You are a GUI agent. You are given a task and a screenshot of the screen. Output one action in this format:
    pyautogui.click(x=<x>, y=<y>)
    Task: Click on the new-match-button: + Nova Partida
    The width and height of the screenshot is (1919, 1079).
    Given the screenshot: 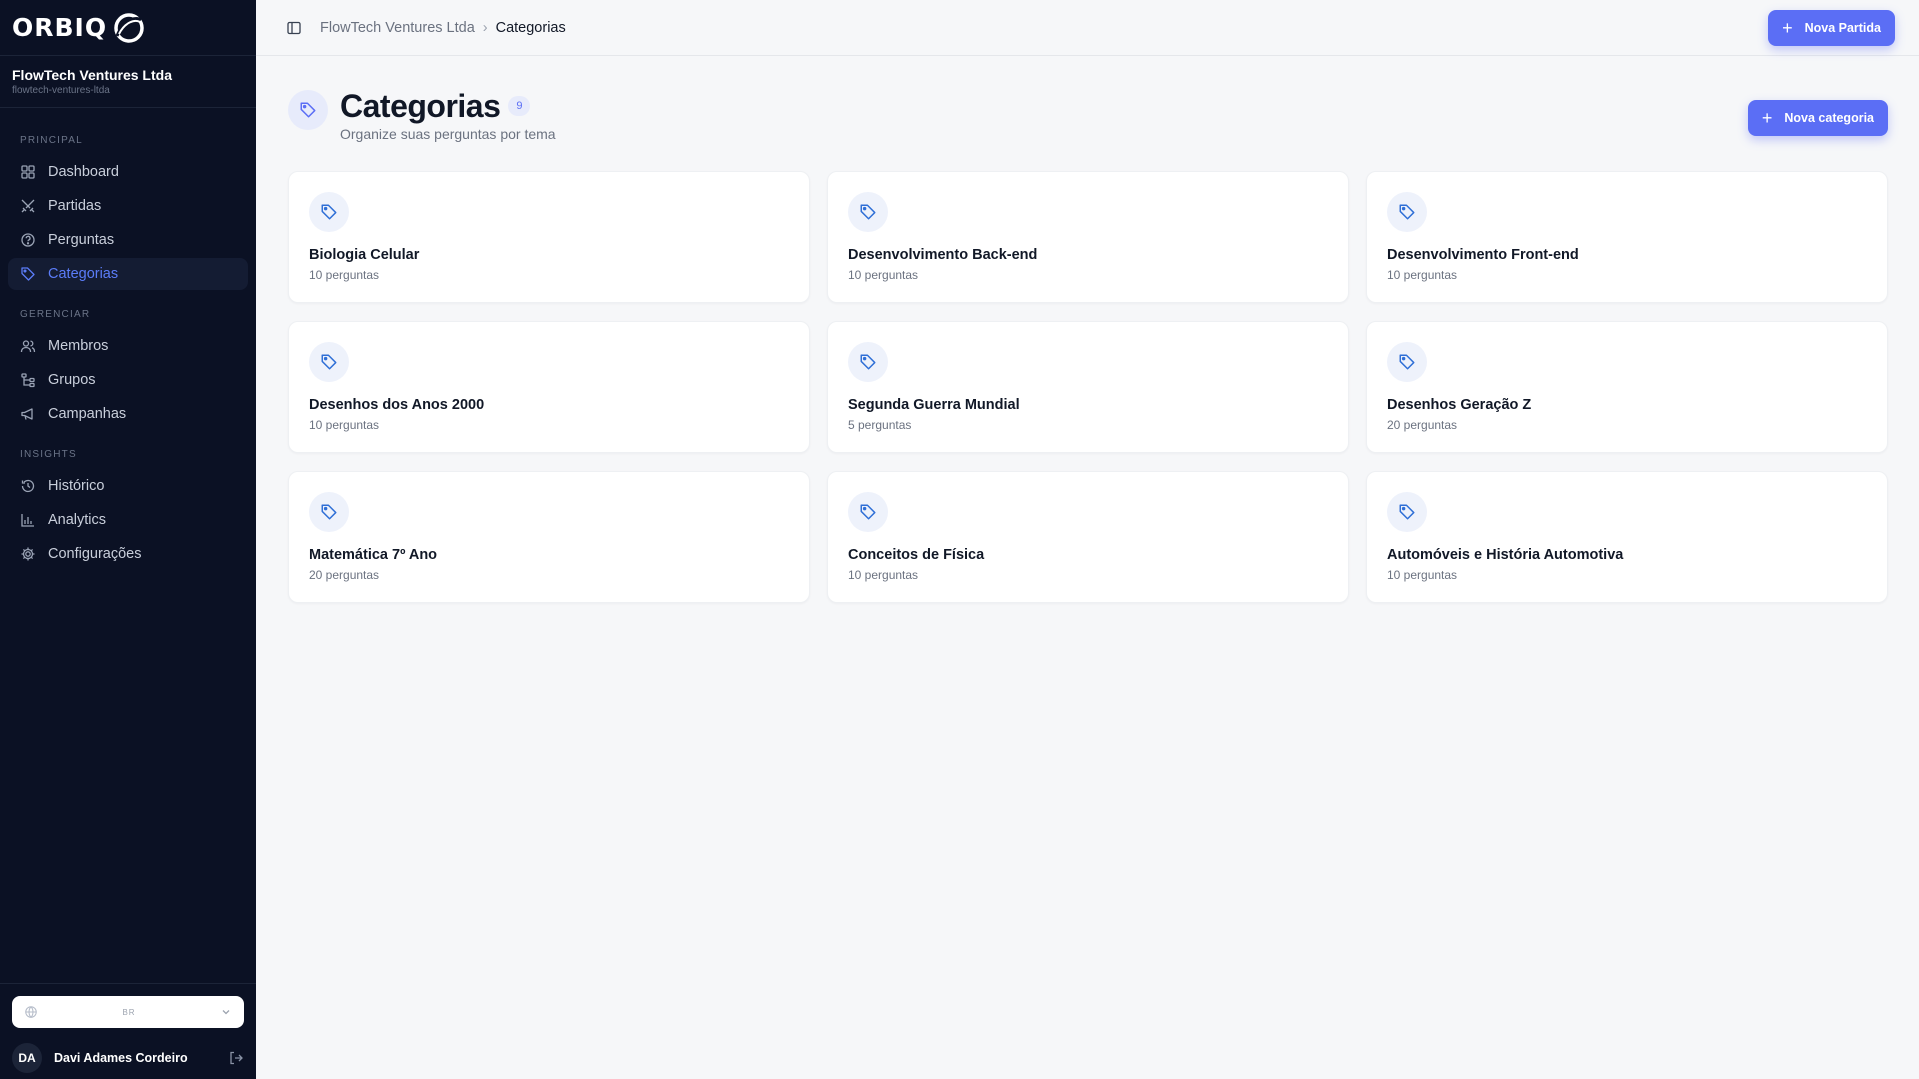 What is the action you would take?
    pyautogui.click(x=1831, y=27)
    